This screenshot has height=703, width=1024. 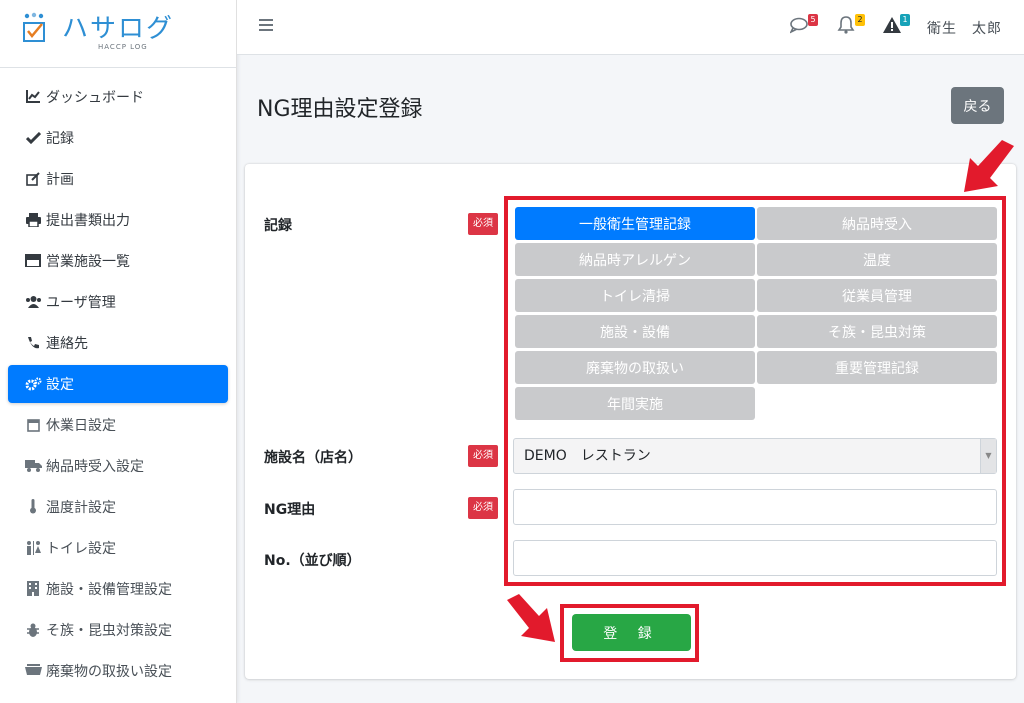 What do you see at coordinates (635, 367) in the screenshot?
I see `category-waste: 廃棄物の取扱い` at bounding box center [635, 367].